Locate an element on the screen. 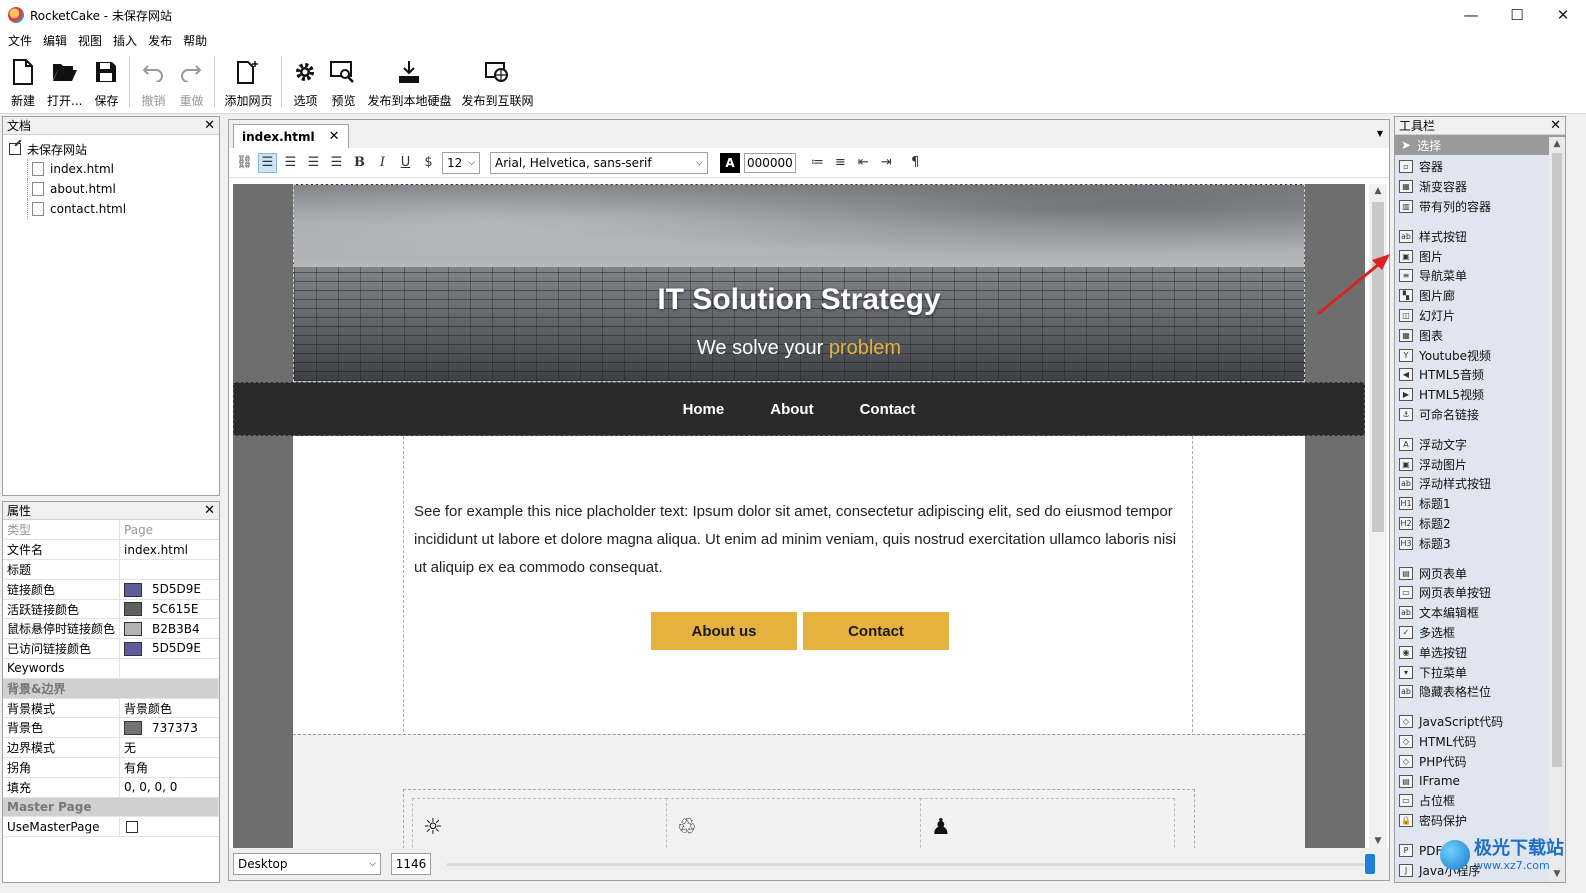 This screenshot has height=893, width=1586. tool-item: ◉ 单选按钮 is located at coordinates (1482, 652).